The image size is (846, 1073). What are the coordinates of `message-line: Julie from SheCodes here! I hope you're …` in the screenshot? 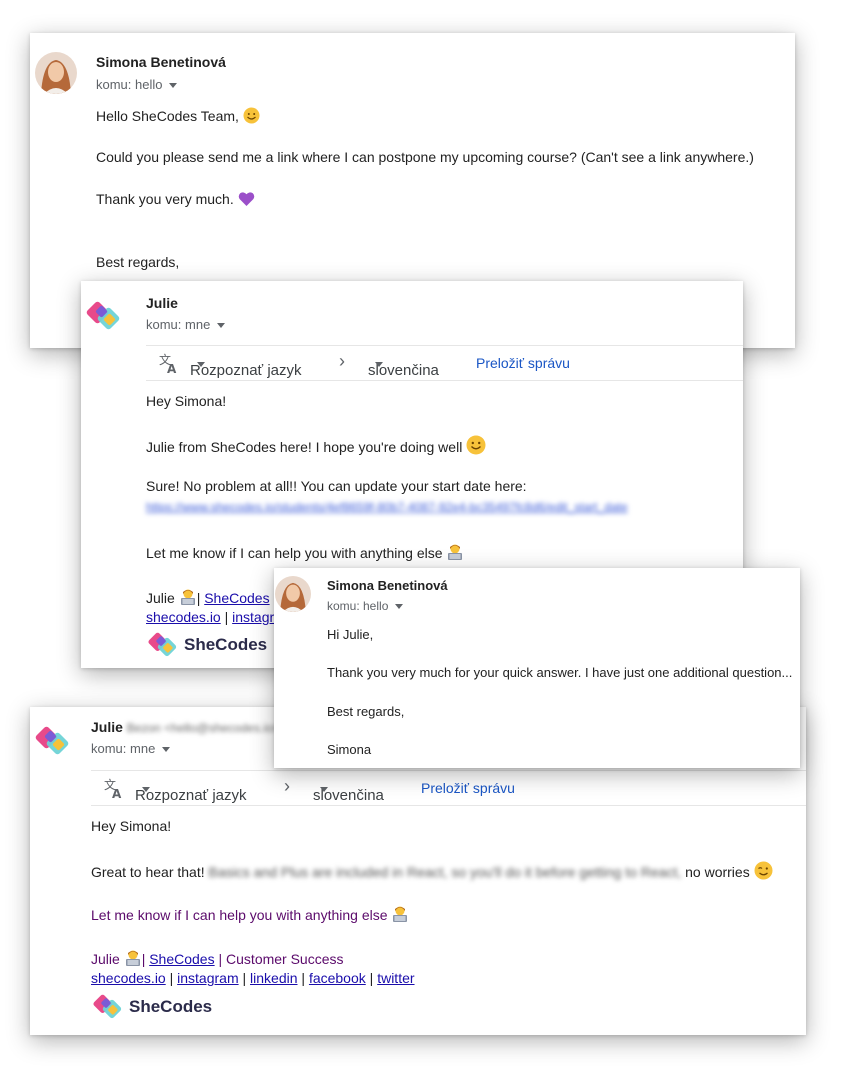 It's located at (316, 446).